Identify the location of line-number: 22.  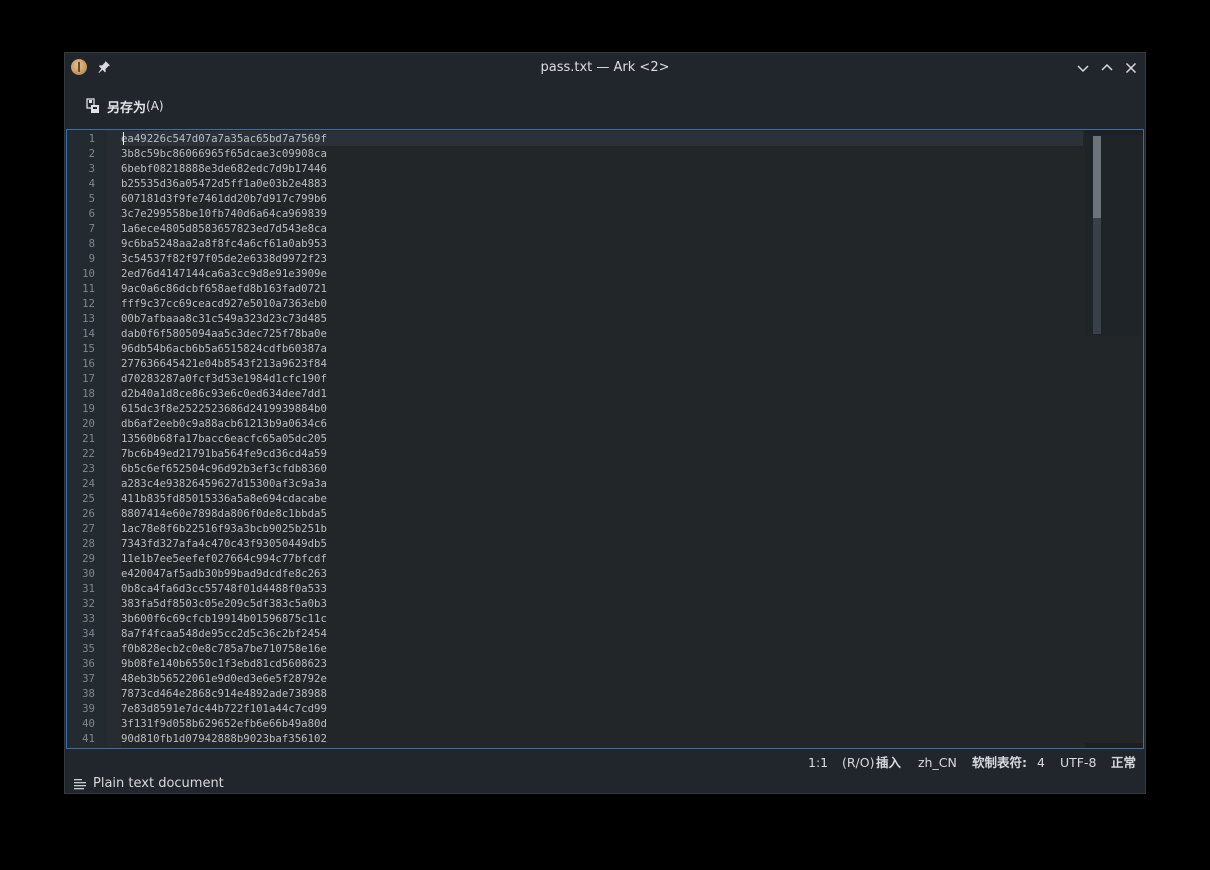
(88, 453).